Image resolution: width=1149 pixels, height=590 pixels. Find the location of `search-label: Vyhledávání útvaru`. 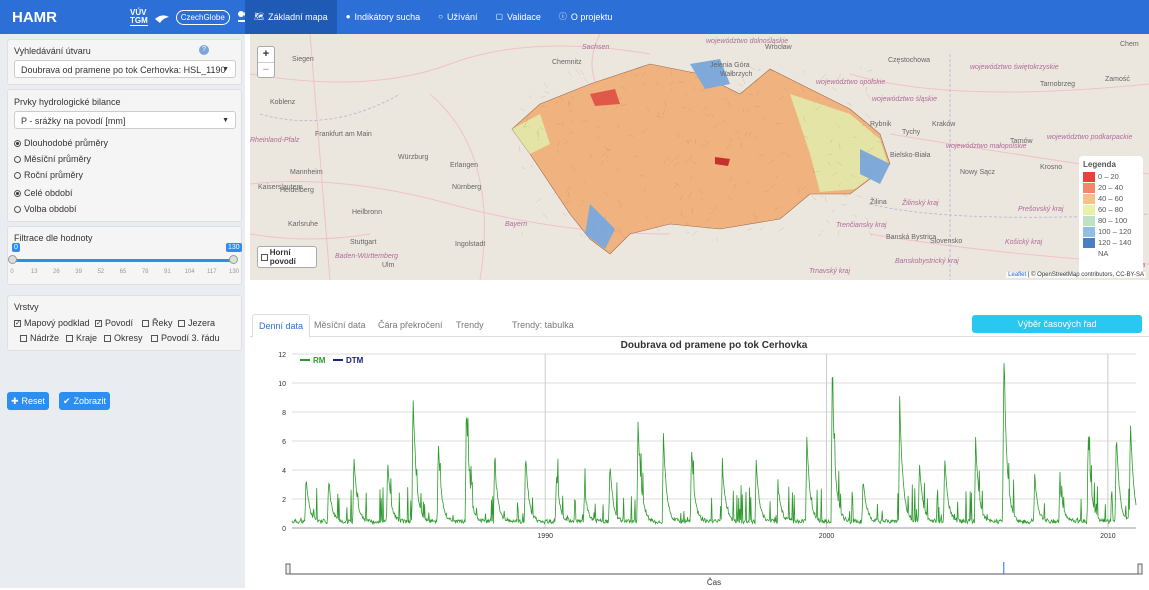

search-label: Vyhledávání útvaru is located at coordinates (52, 51).